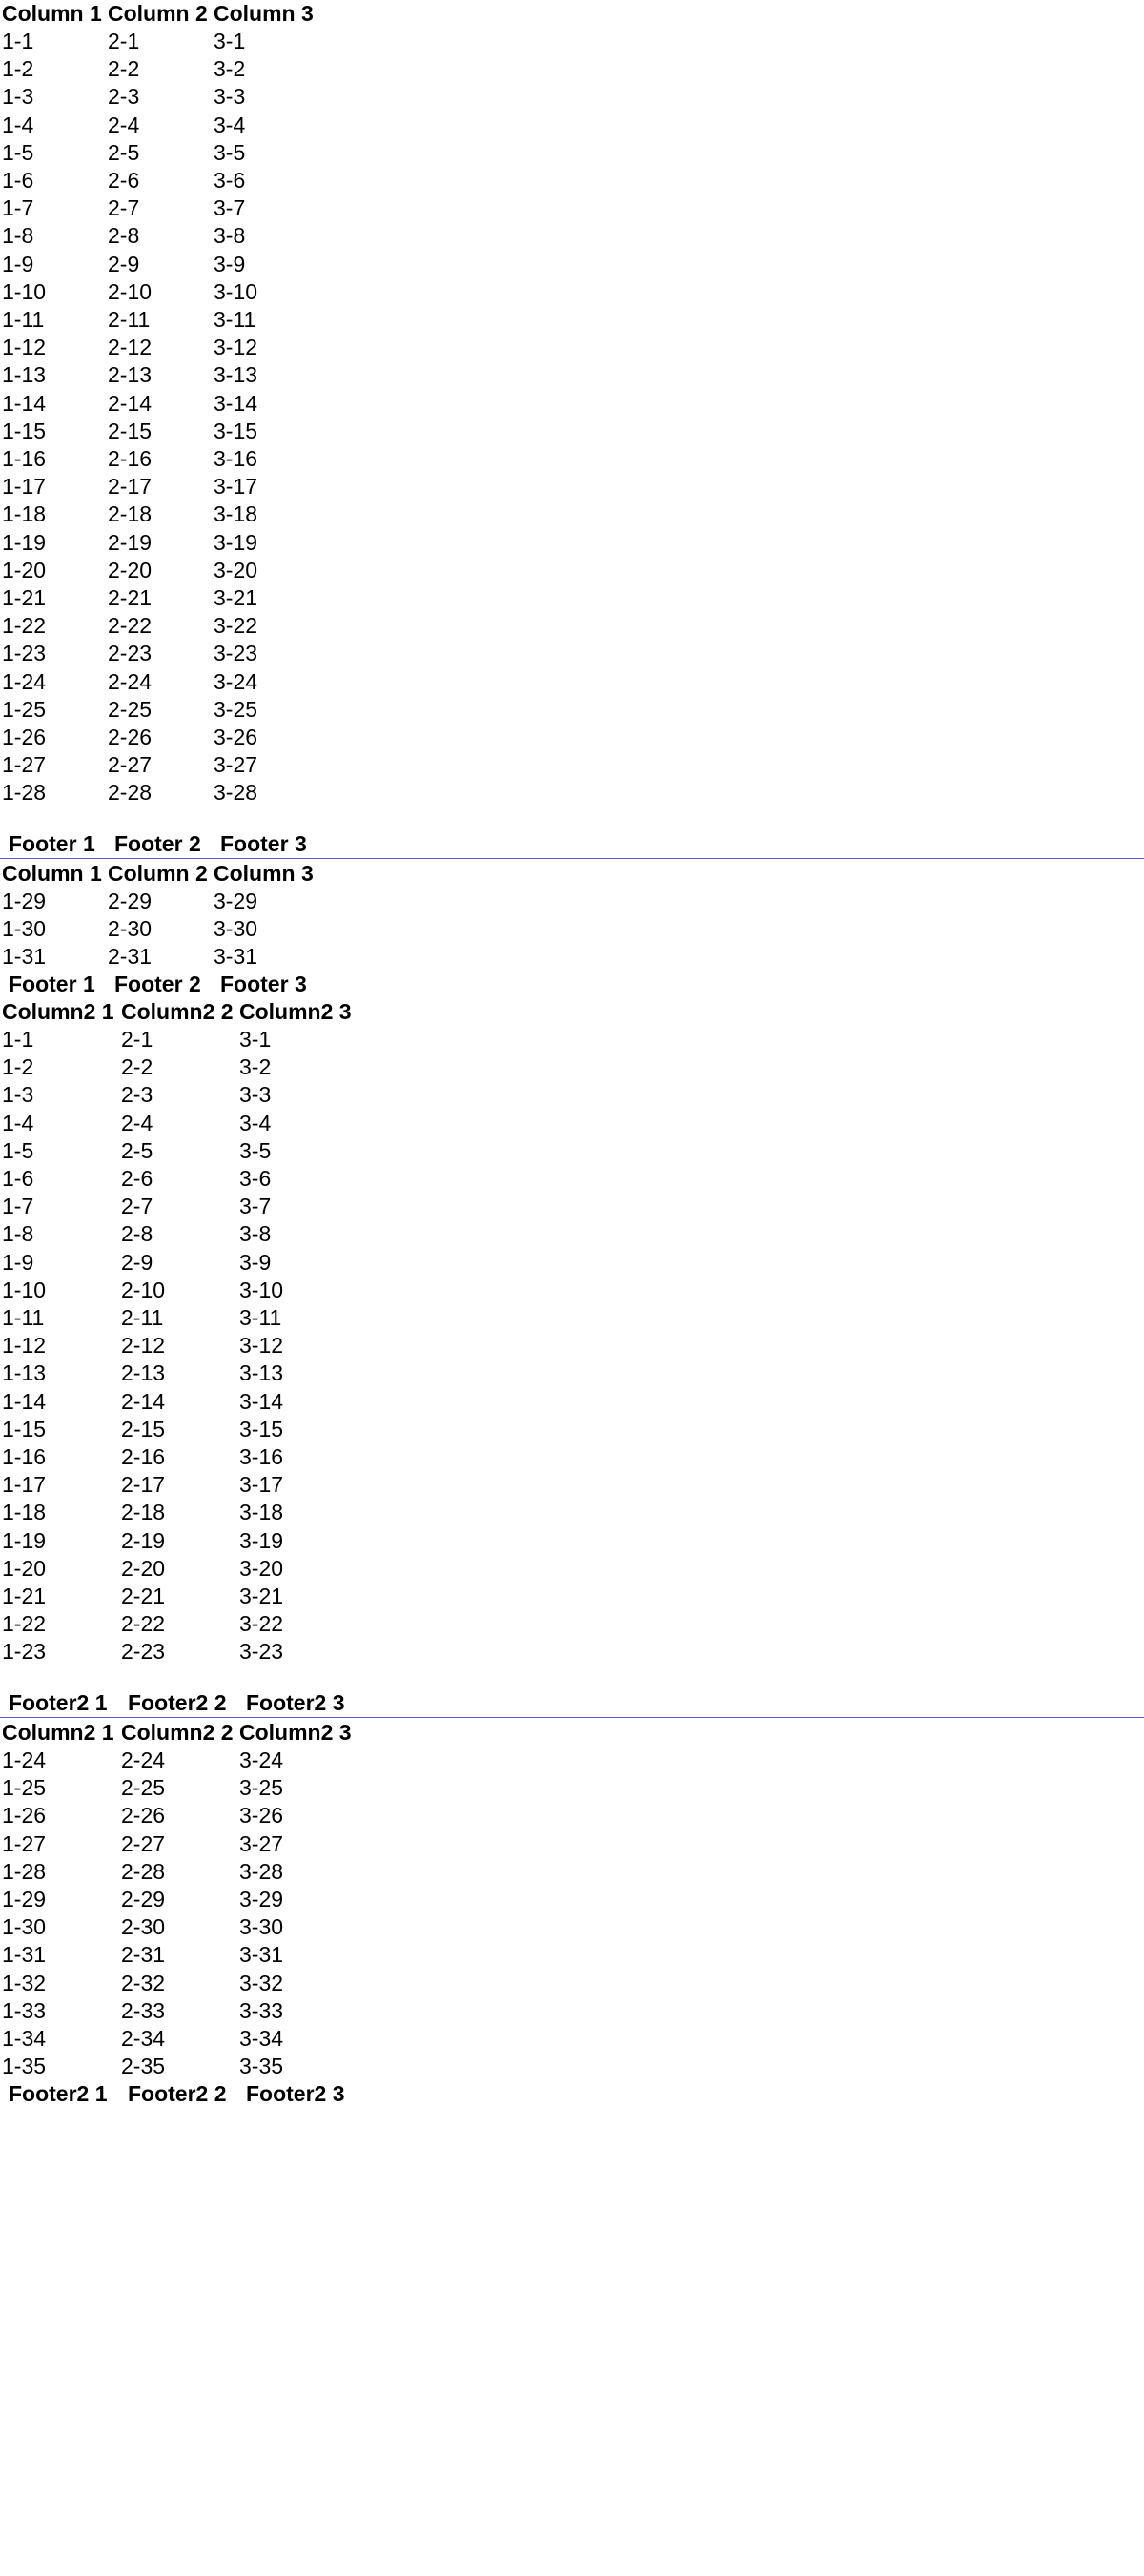 This screenshot has height=2576, width=1144. Describe the element at coordinates (572, 180) in the screenshot. I see `table-row: 1-6 2-6 3-6` at that location.